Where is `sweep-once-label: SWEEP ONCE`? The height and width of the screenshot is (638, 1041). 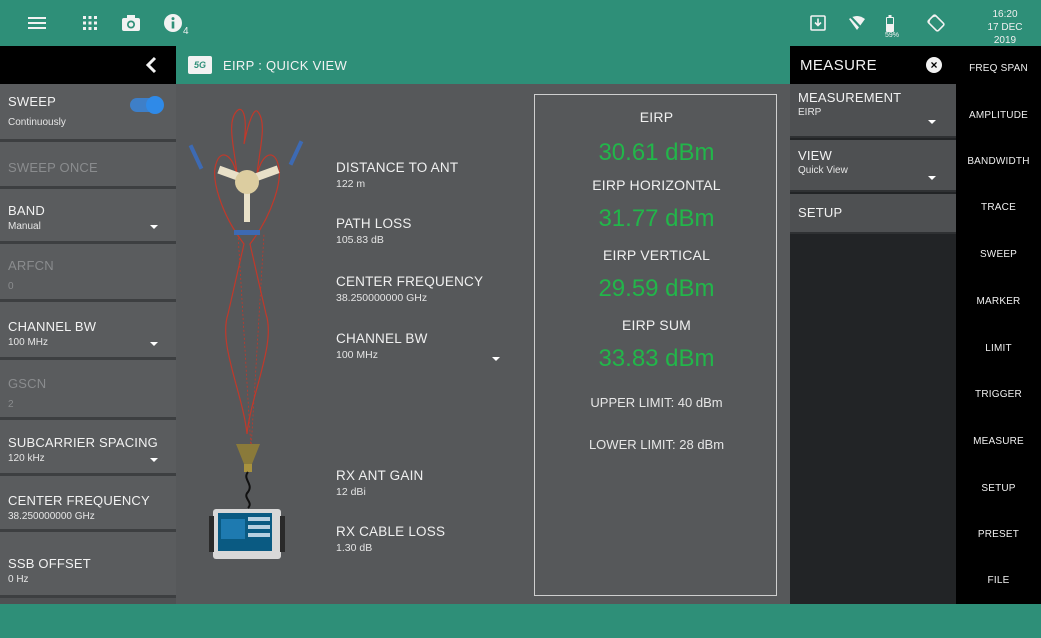 sweep-once-label: SWEEP ONCE is located at coordinates (53, 167).